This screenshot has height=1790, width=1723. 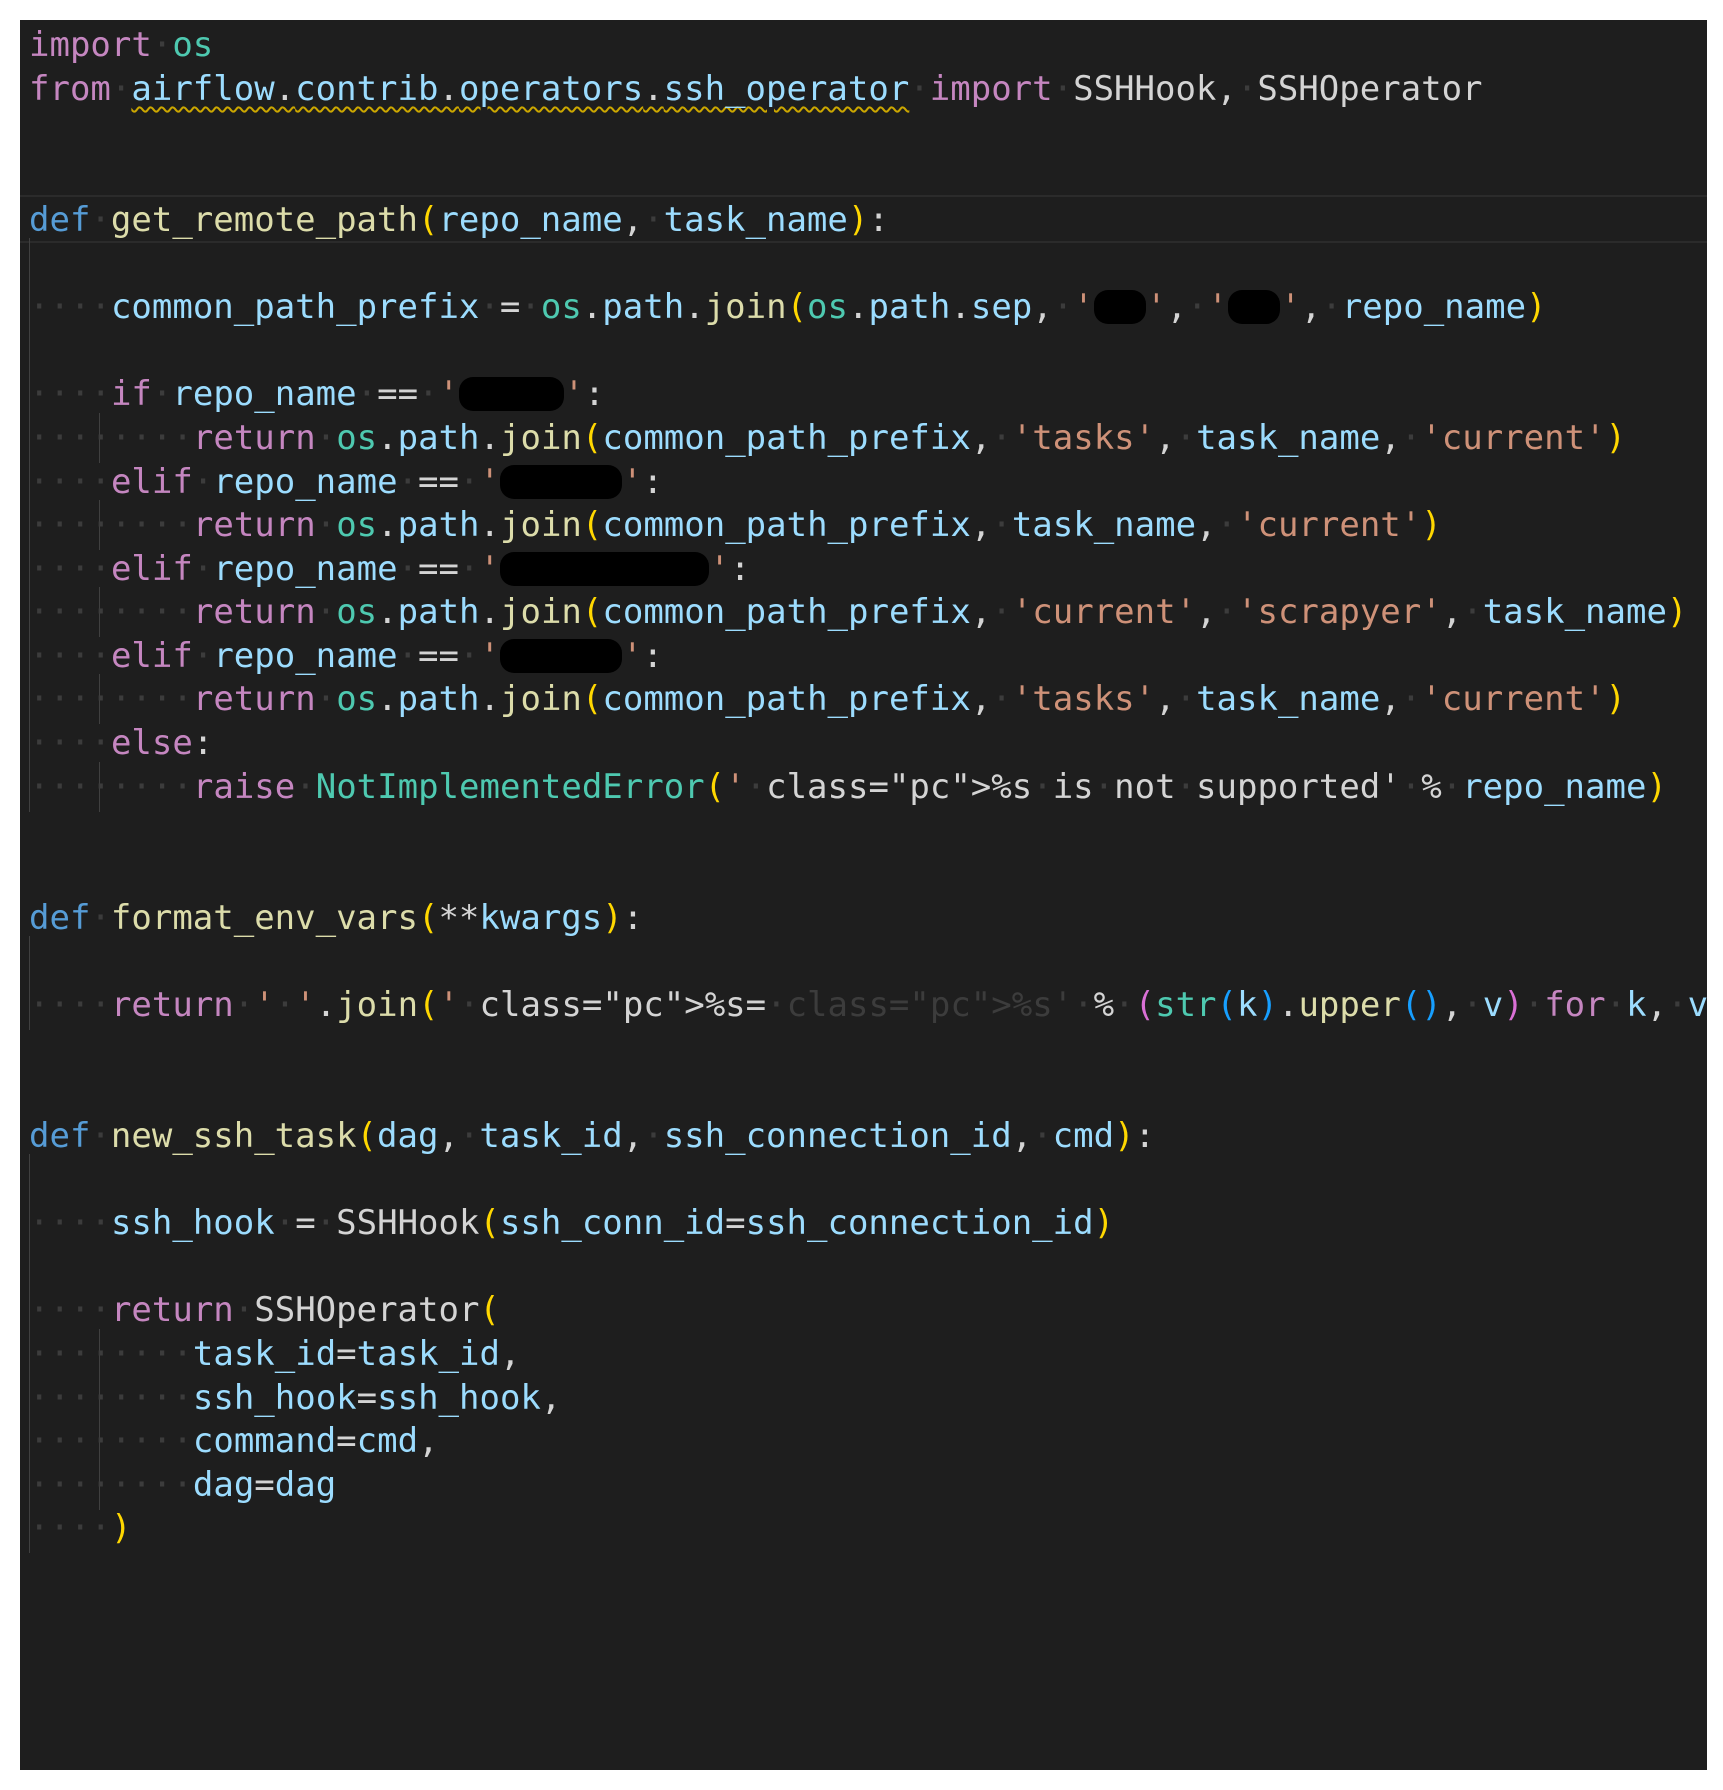 What do you see at coordinates (863, 45) in the screenshot?
I see `code-line: import·os` at bounding box center [863, 45].